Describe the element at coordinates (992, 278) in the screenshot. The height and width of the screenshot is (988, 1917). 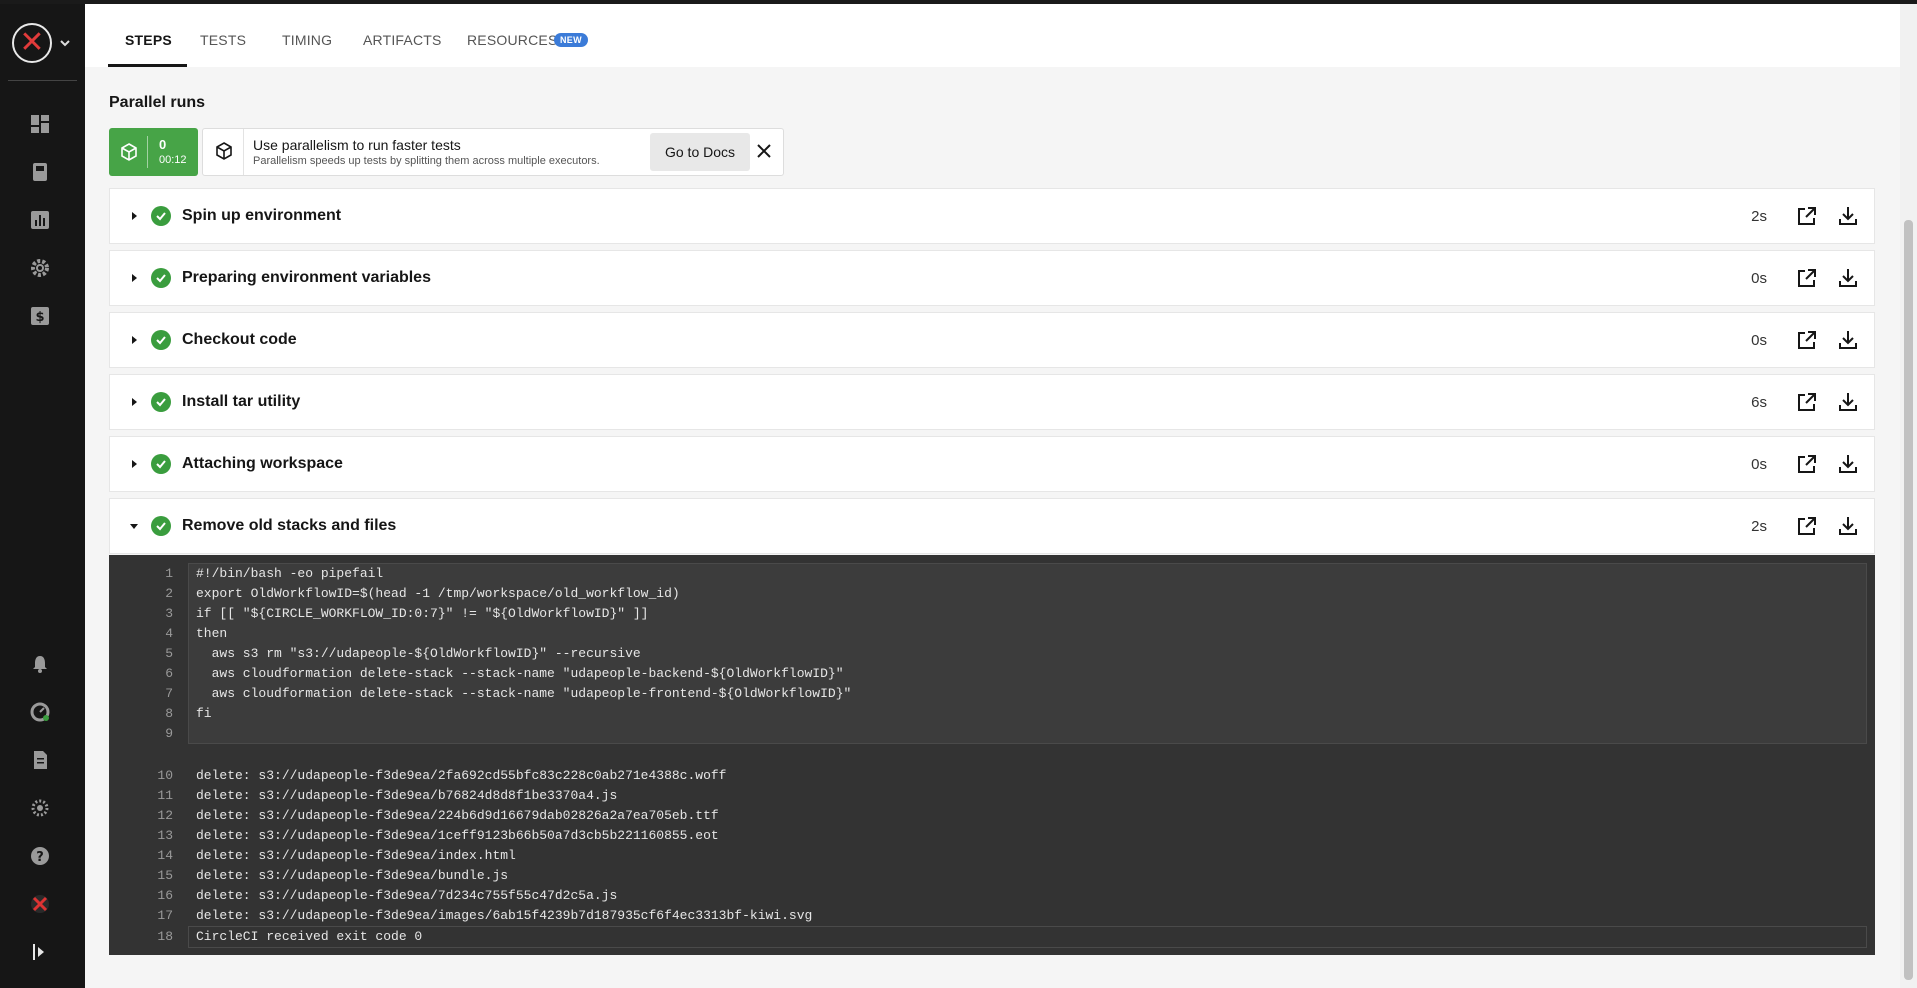
I see `step-row: Preparing environment variables 0s` at that location.